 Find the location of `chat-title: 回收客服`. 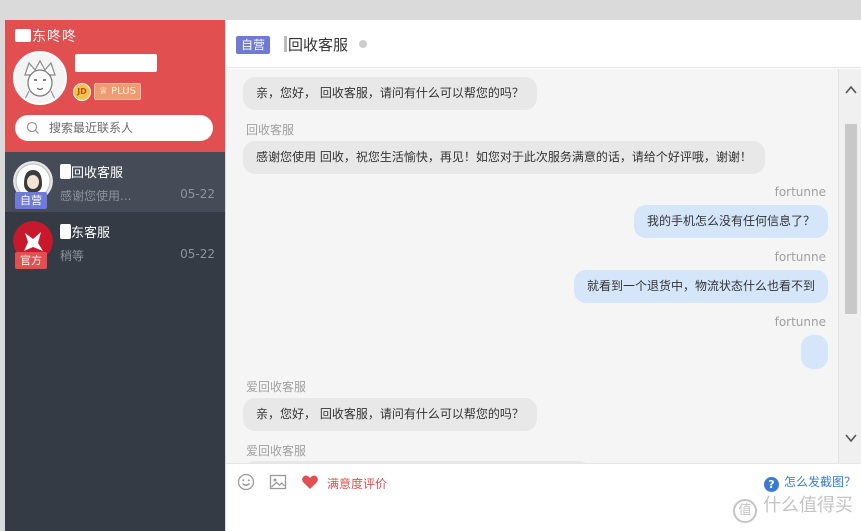

chat-title: 回收客服 is located at coordinates (316, 44).